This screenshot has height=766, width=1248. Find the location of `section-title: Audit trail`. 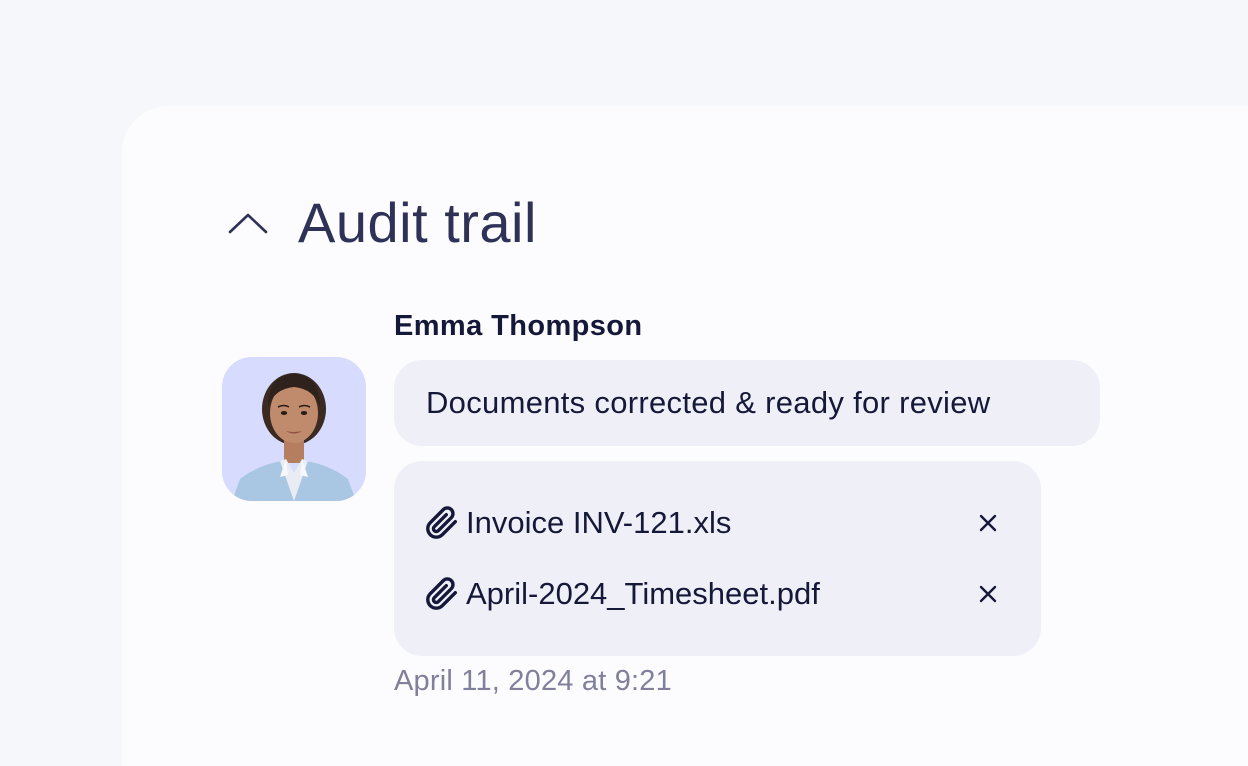

section-title: Audit trail is located at coordinates (417, 222).